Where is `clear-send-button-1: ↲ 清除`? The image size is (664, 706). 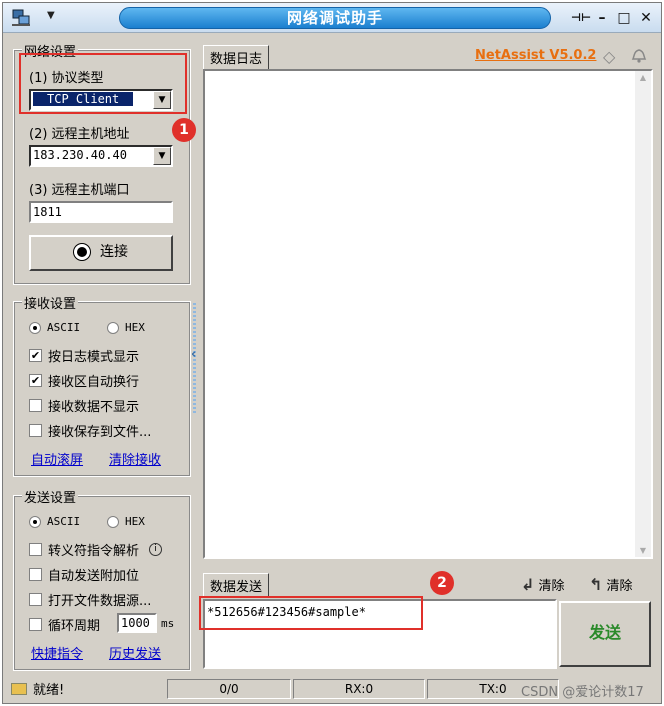
clear-send-button-1: ↲ 清除 is located at coordinates (543, 584).